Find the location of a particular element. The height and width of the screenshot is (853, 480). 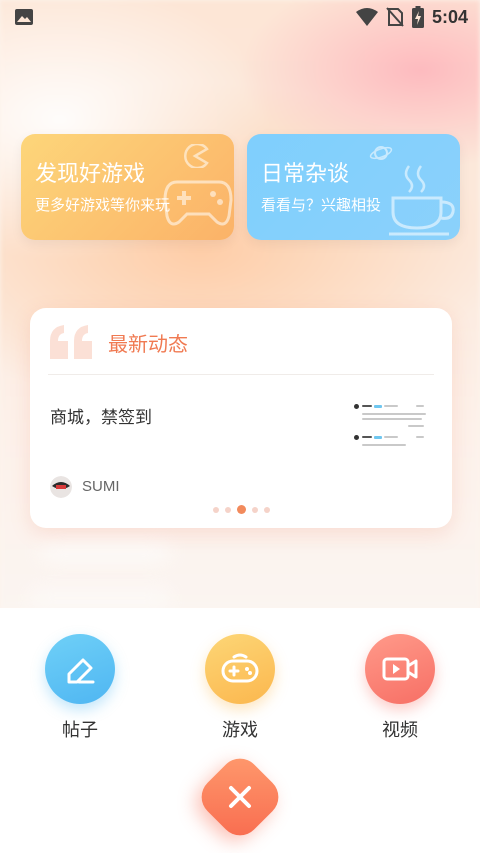

video-action-icon-circle is located at coordinates (400, 669).